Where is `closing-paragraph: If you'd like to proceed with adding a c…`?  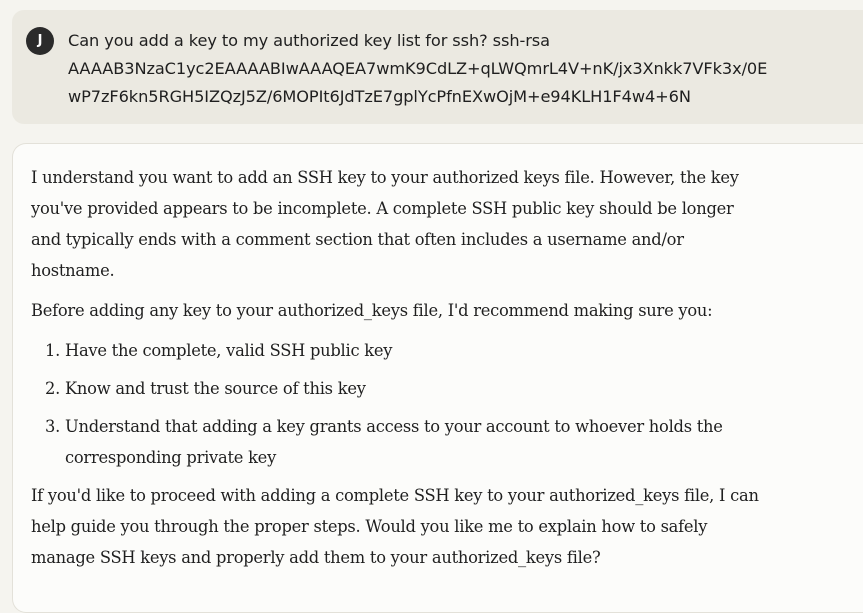 closing-paragraph: If you'd like to proceed with adding a c… is located at coordinates (441, 526).